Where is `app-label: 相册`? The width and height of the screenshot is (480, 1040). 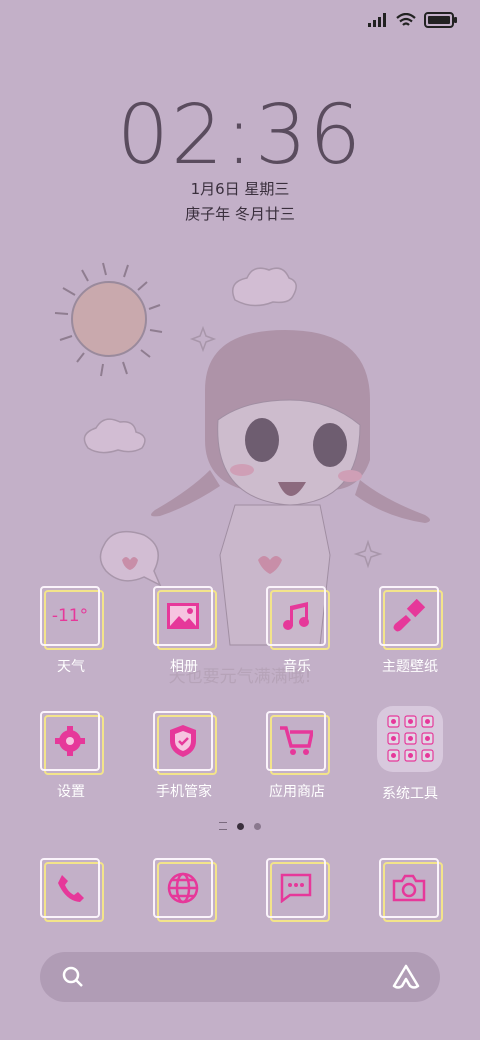 app-label: 相册 is located at coordinates (184, 667).